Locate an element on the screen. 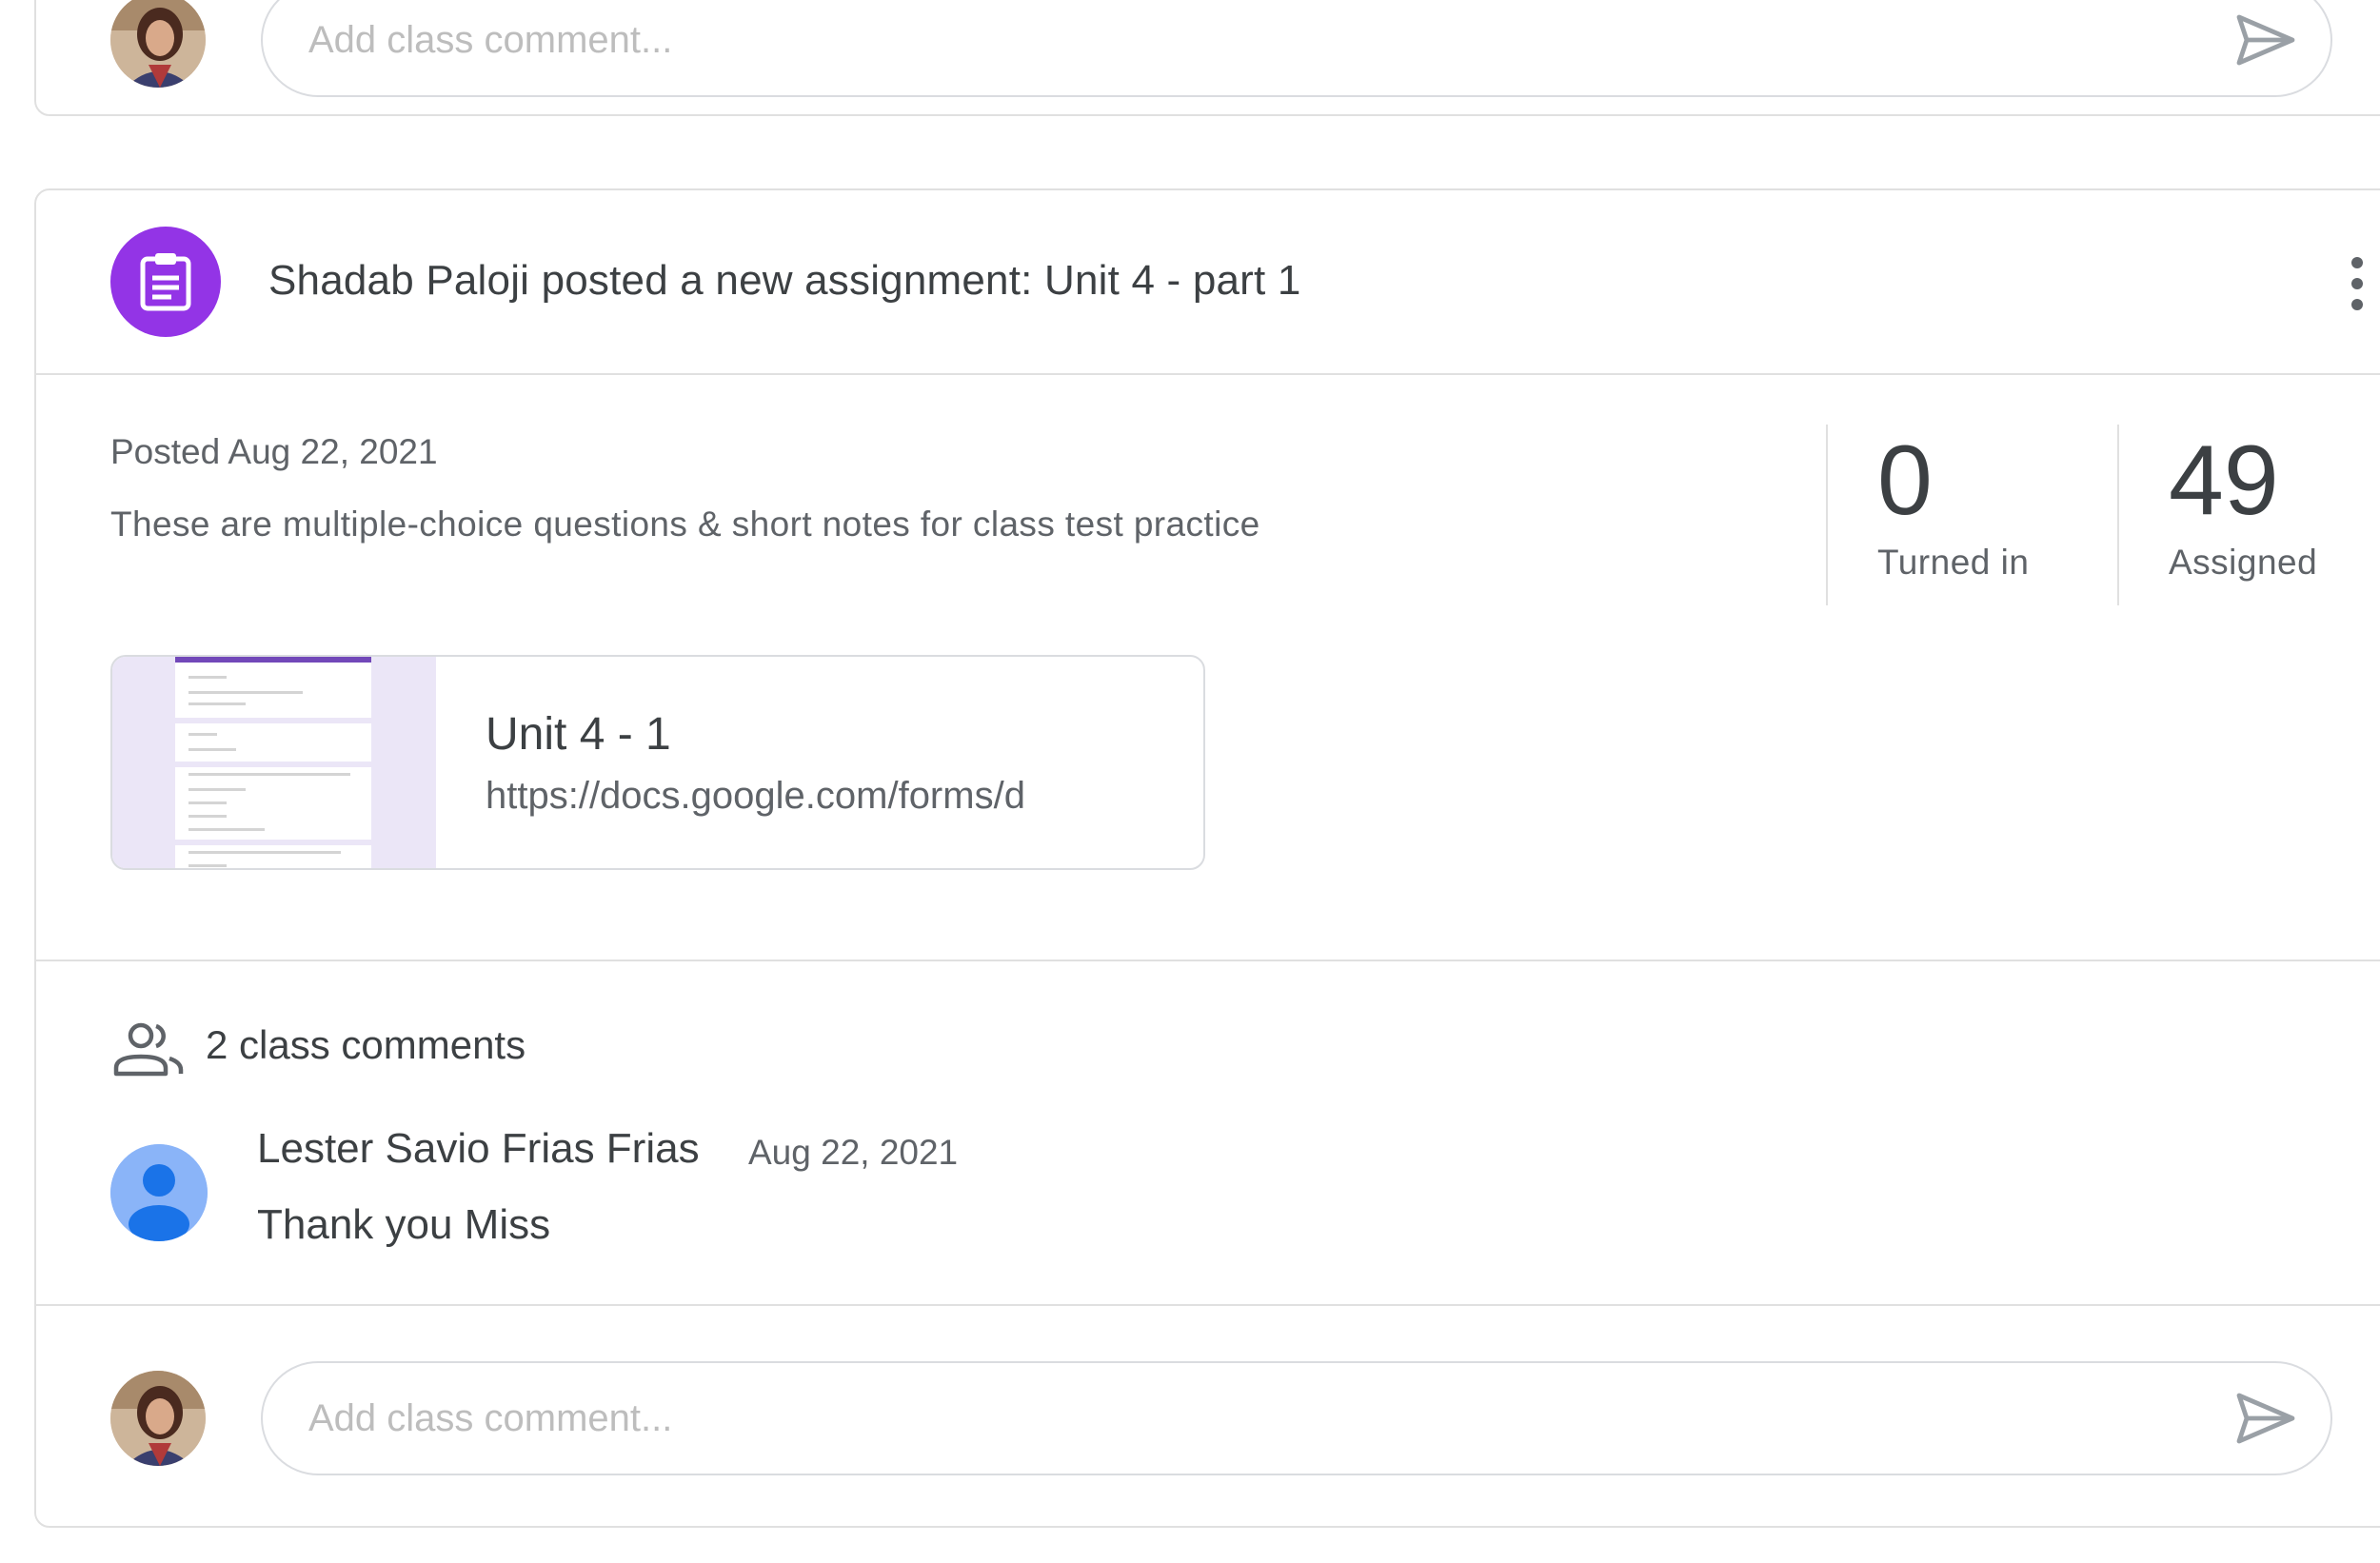  assigned-label: Assigned is located at coordinates (2243, 562).